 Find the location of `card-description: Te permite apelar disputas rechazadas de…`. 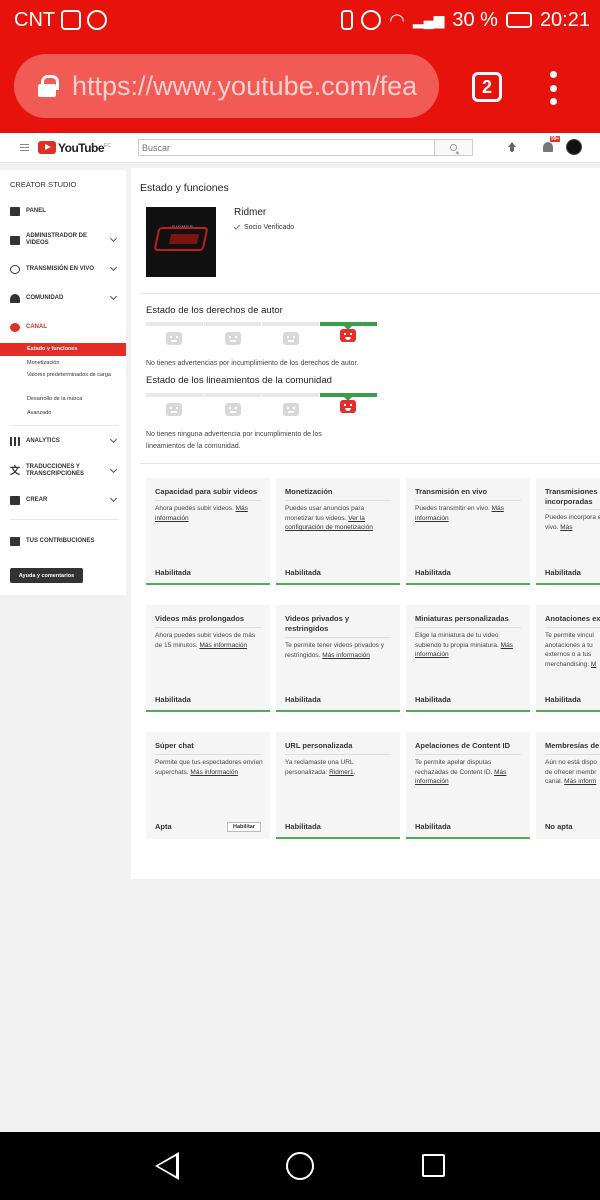

card-description: Te permite apelar disputas rechazadas de… is located at coordinates (461, 772).